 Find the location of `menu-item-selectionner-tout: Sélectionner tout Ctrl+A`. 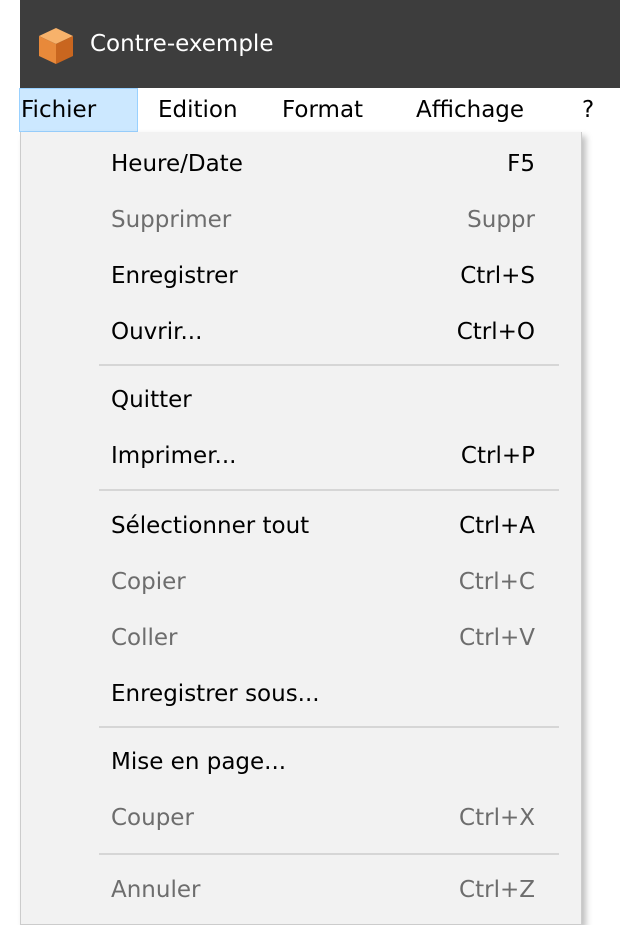

menu-item-selectionner-tout: Sélectionner tout Ctrl+A is located at coordinates (301, 526).